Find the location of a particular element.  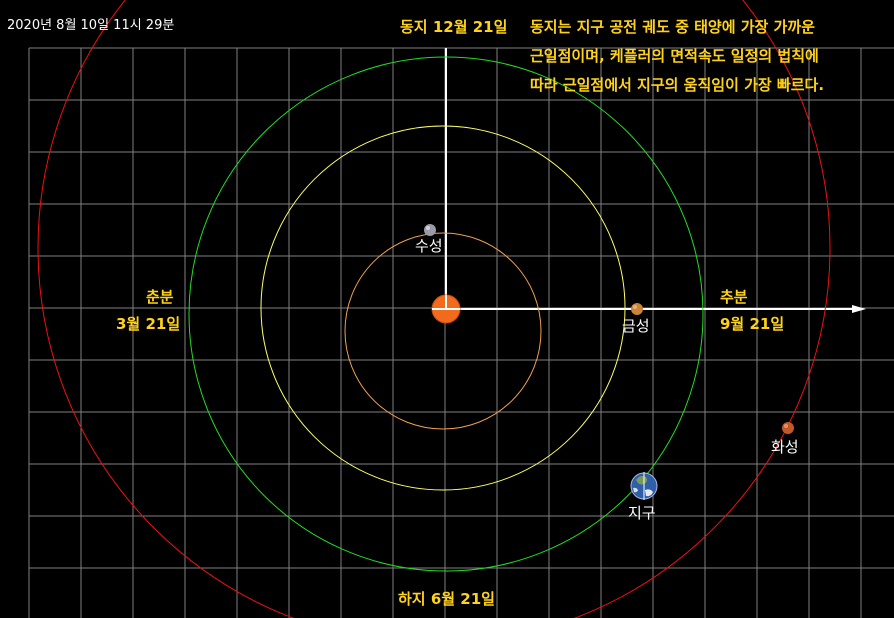

venus-icon is located at coordinates (637, 309).